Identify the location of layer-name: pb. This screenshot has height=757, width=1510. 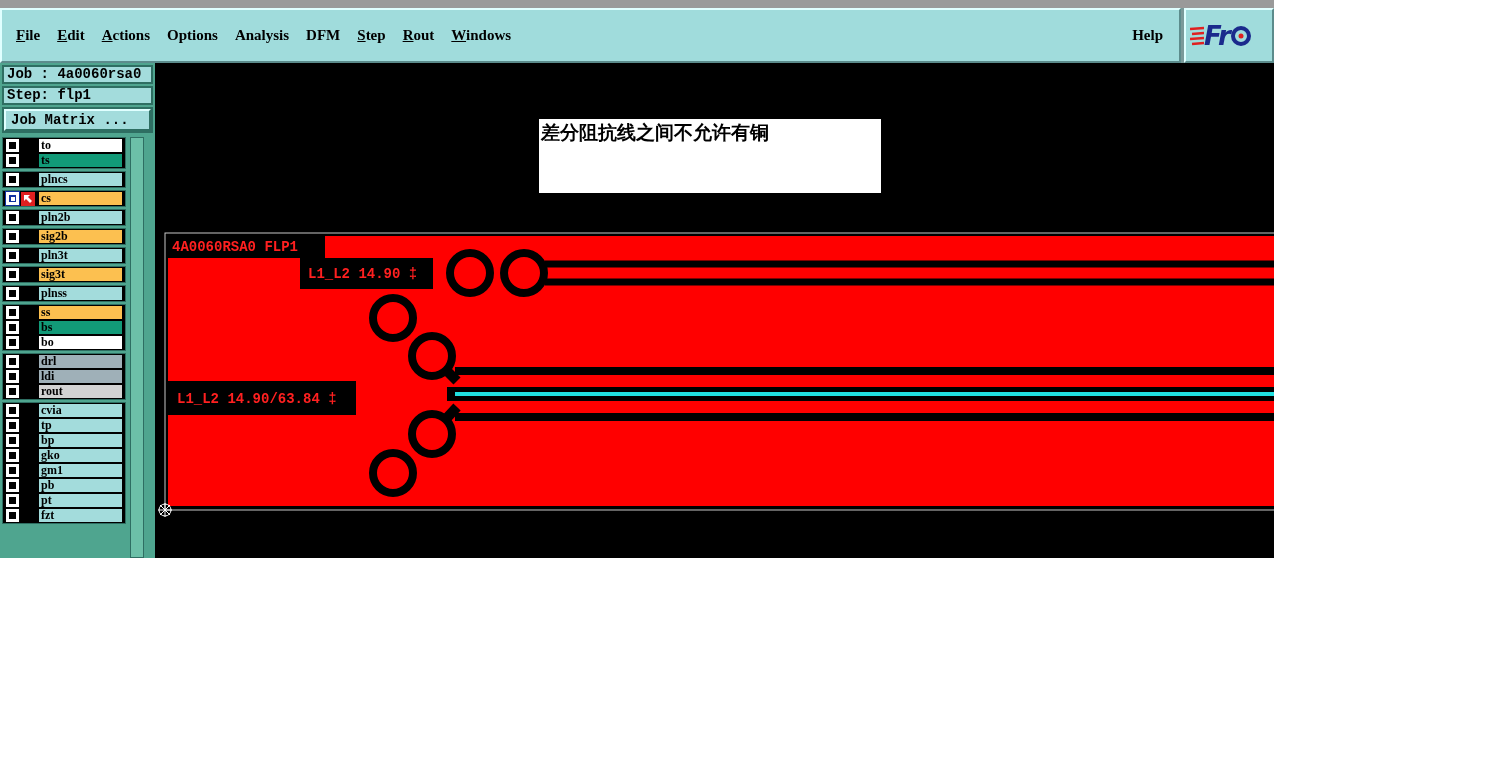
(80, 485).